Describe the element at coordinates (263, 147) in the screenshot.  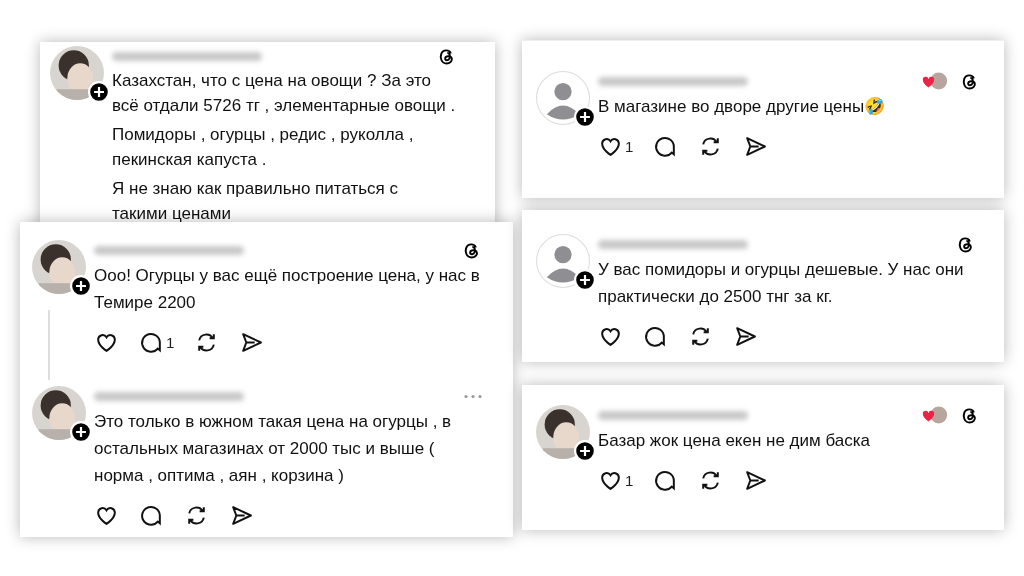
I see `comment-text: Помидоры , огурцы , редис , руколла , пекинская капуста .` at that location.